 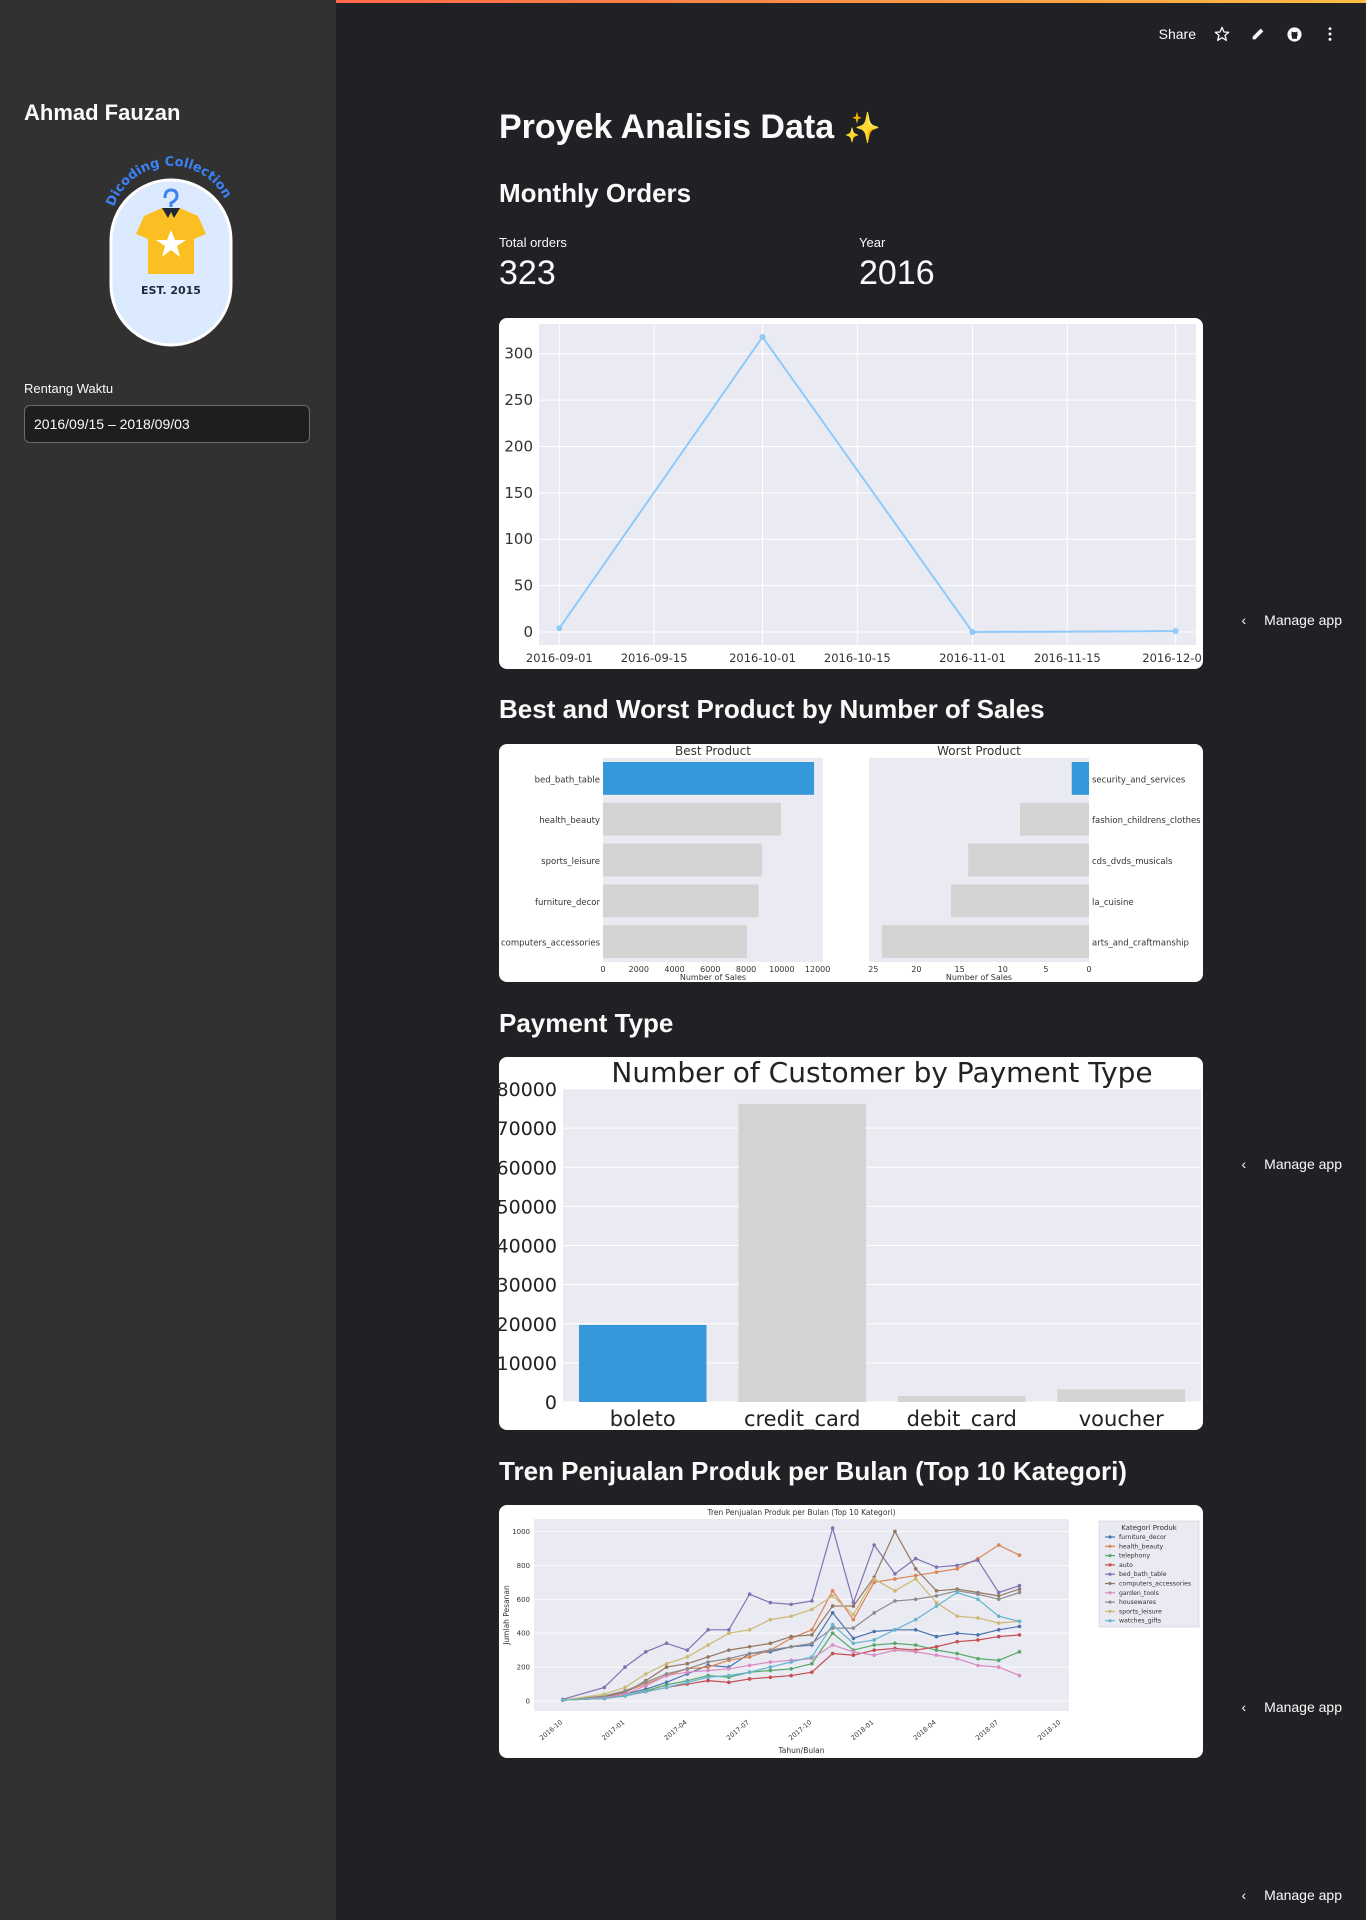 I want to click on edit-pencil-icon, so click(x=1258, y=34).